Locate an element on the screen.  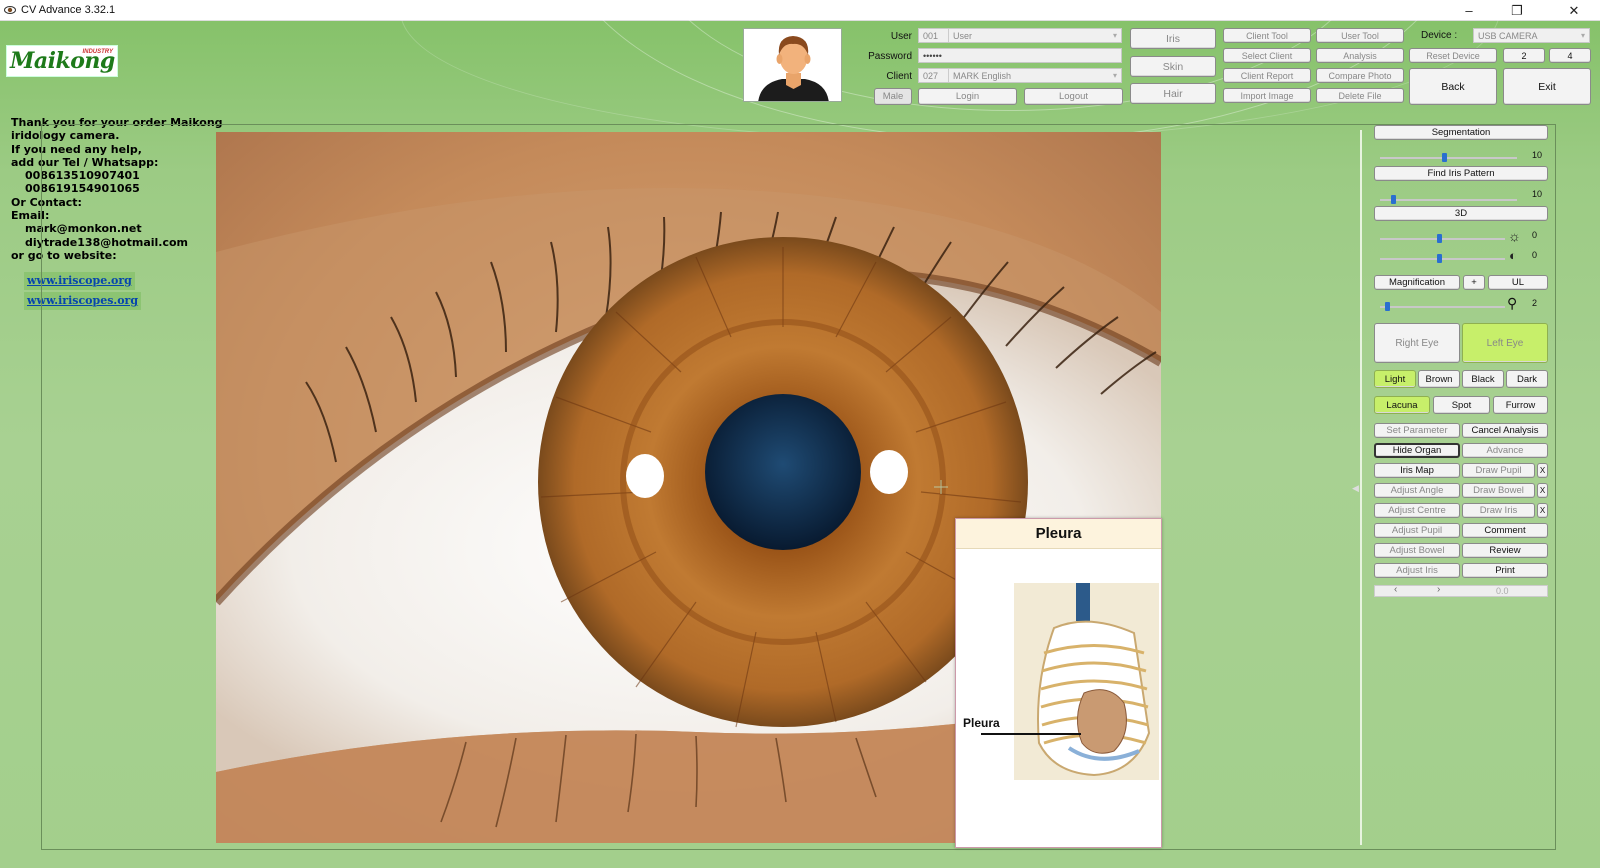
adjust-bowel-button: Adjust Bowel is located at coordinates (1417, 550).